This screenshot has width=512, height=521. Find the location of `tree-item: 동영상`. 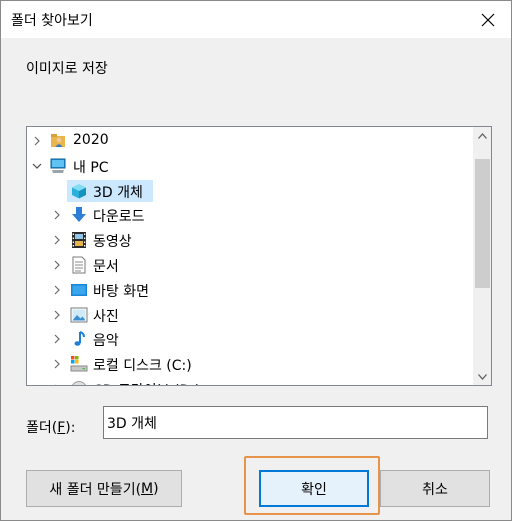

tree-item: 동영상 is located at coordinates (249, 240).